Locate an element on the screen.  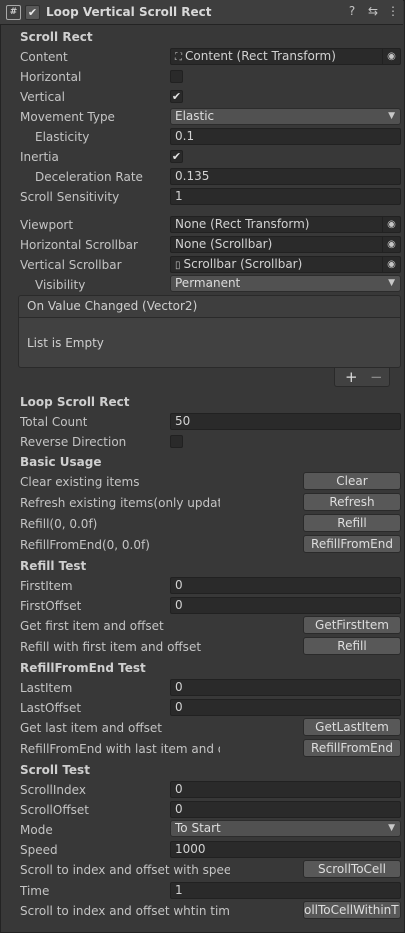
movement-type-label: Movement Type is located at coordinates (67, 117).